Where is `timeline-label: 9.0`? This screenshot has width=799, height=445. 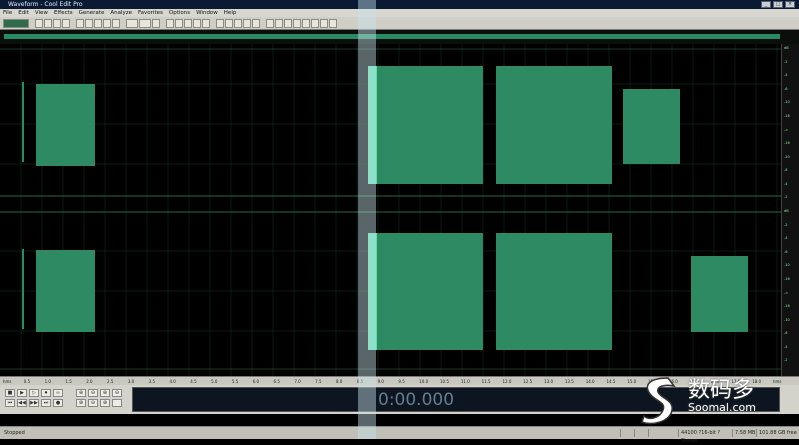
timeline-label: 9.0 is located at coordinates (380, 381).